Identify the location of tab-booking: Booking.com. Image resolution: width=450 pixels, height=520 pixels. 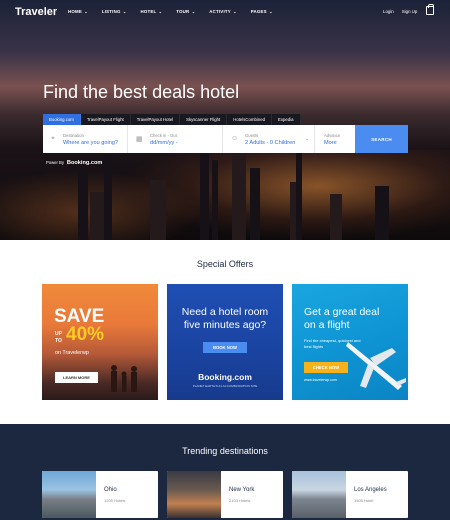
(62, 119).